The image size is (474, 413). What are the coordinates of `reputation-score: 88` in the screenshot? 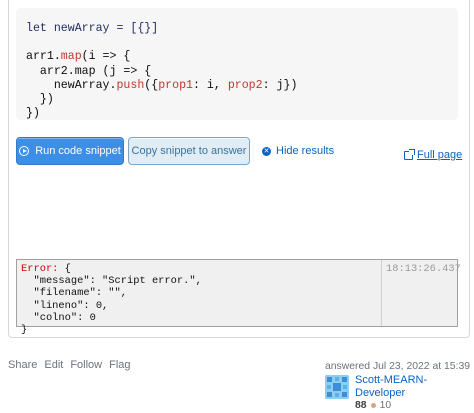 It's located at (361, 405).